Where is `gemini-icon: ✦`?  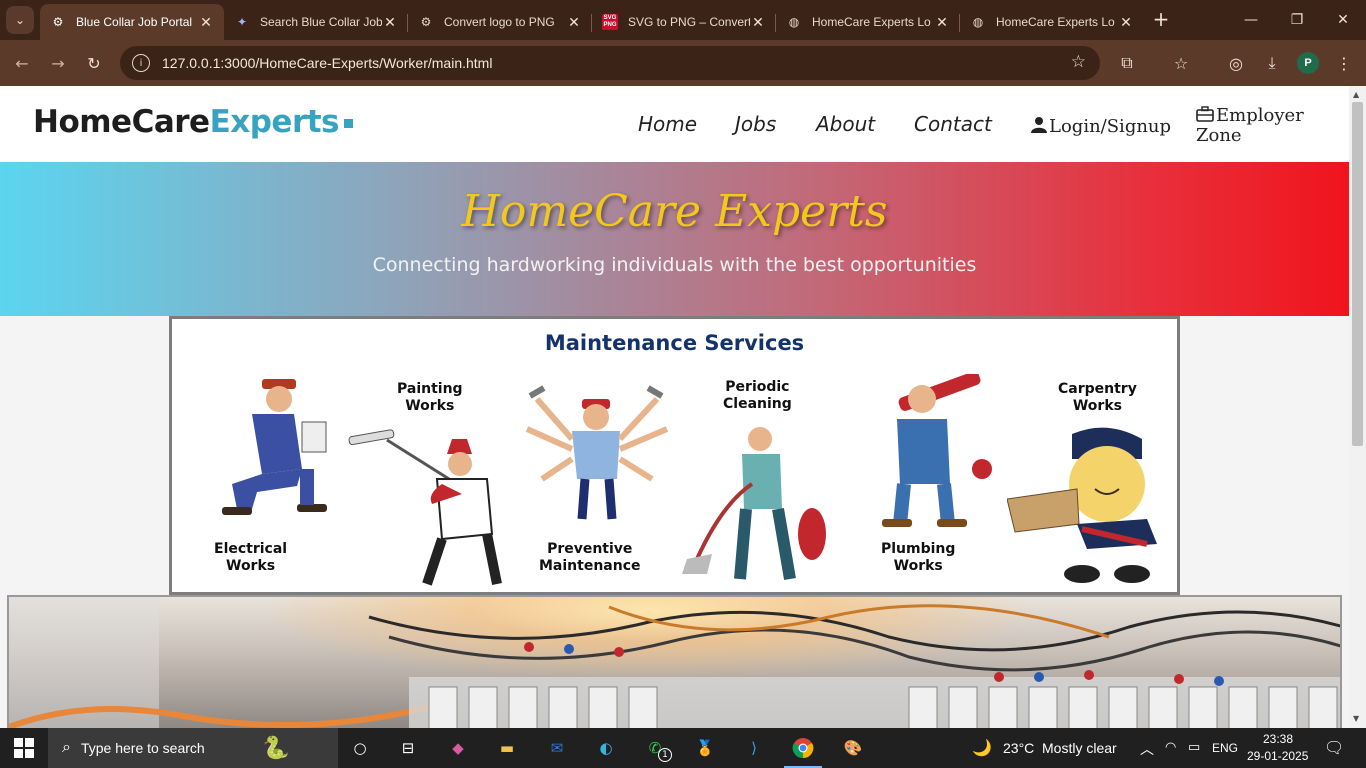
gemini-icon: ✦ is located at coordinates (242, 22).